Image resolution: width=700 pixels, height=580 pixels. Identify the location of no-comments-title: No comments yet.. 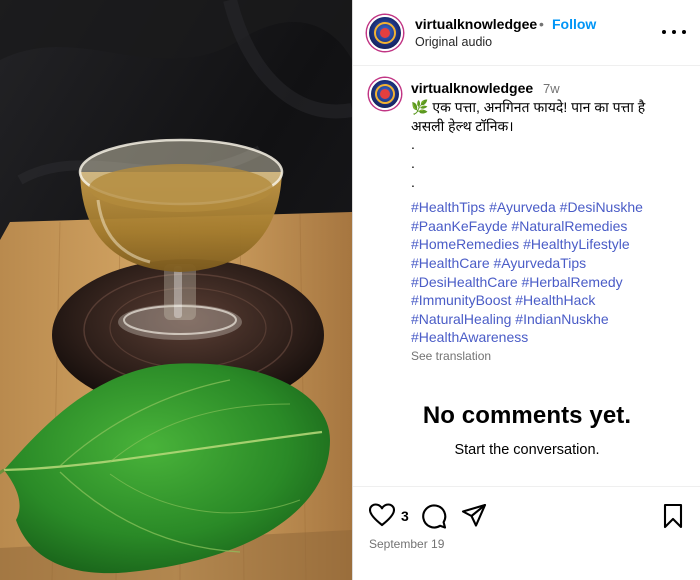
(527, 415).